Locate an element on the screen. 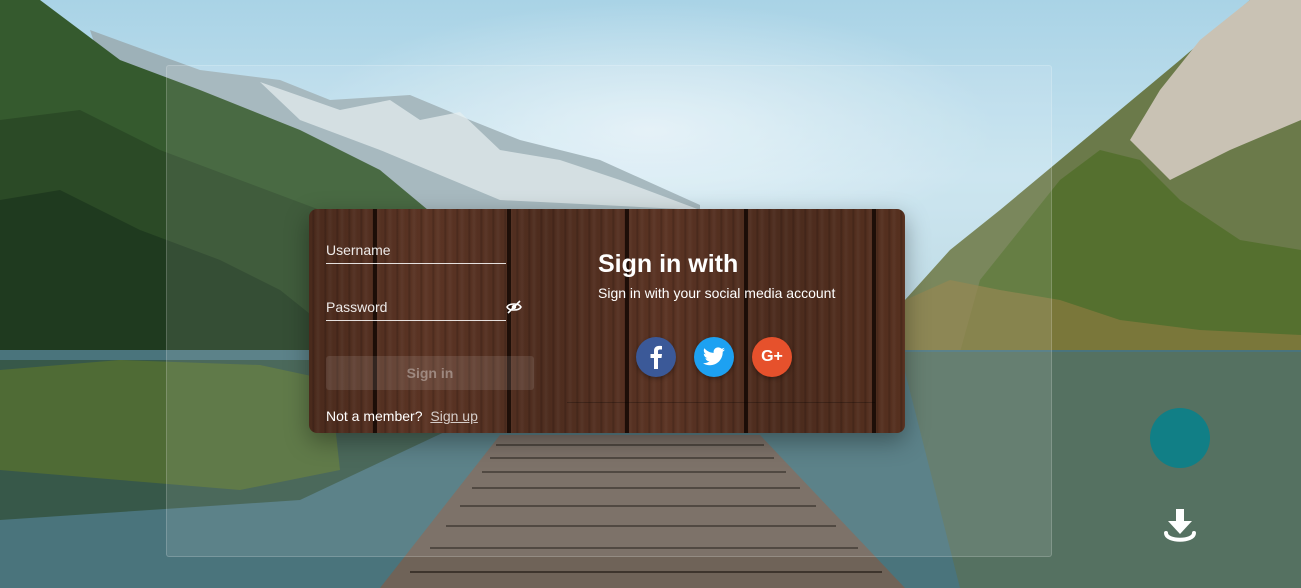 This screenshot has height=588, width=1301. eye-off-icon is located at coordinates (514, 307).